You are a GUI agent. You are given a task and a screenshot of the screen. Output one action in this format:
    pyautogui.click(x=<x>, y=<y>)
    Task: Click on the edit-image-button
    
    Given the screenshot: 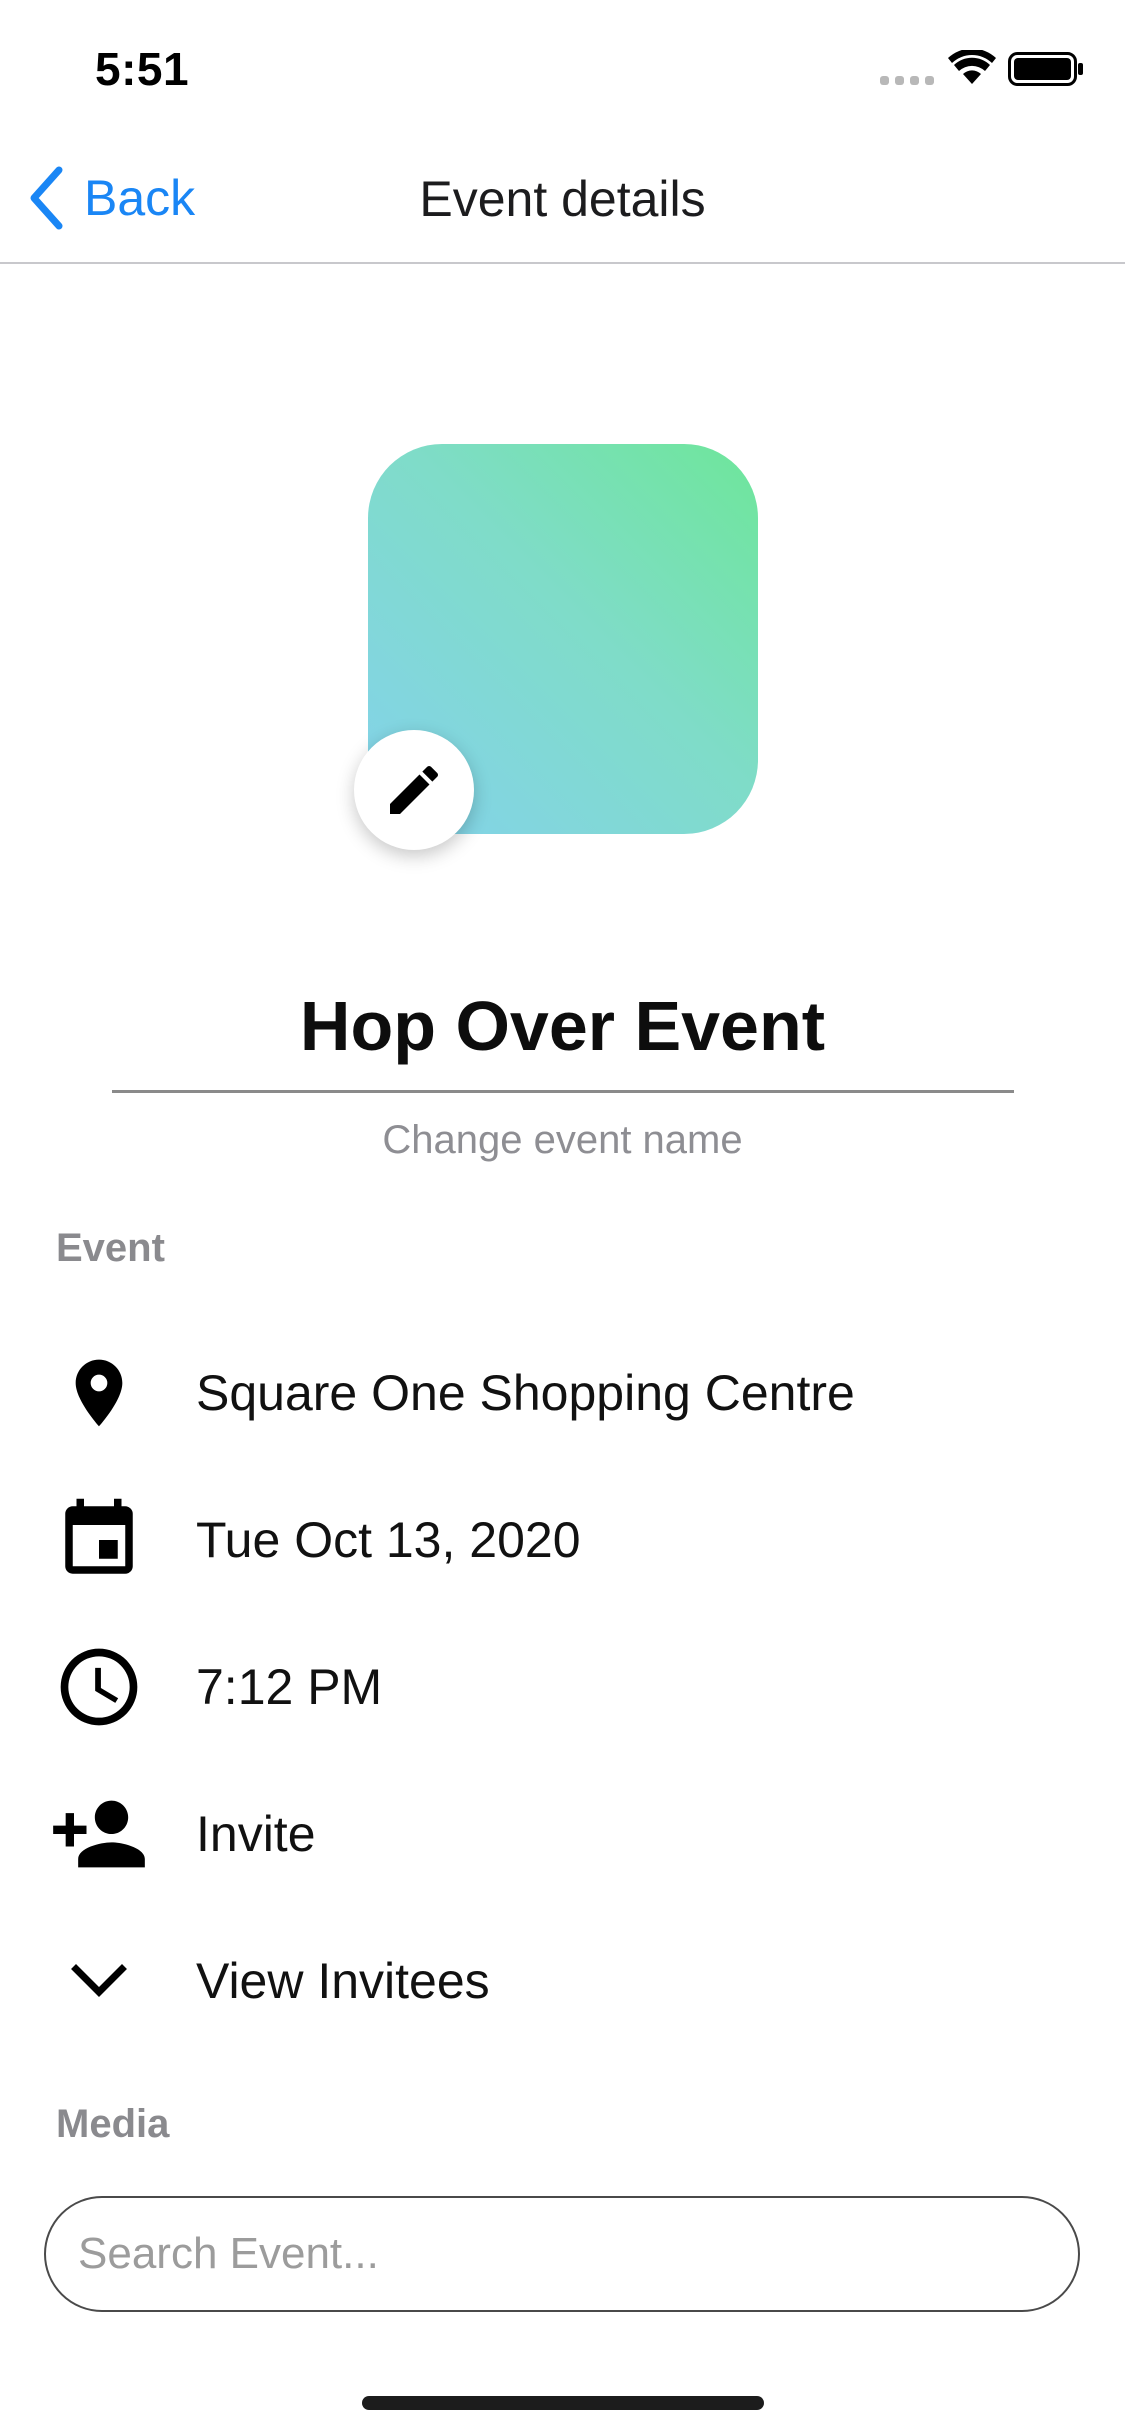 What is the action you would take?
    pyautogui.click(x=414, y=790)
    